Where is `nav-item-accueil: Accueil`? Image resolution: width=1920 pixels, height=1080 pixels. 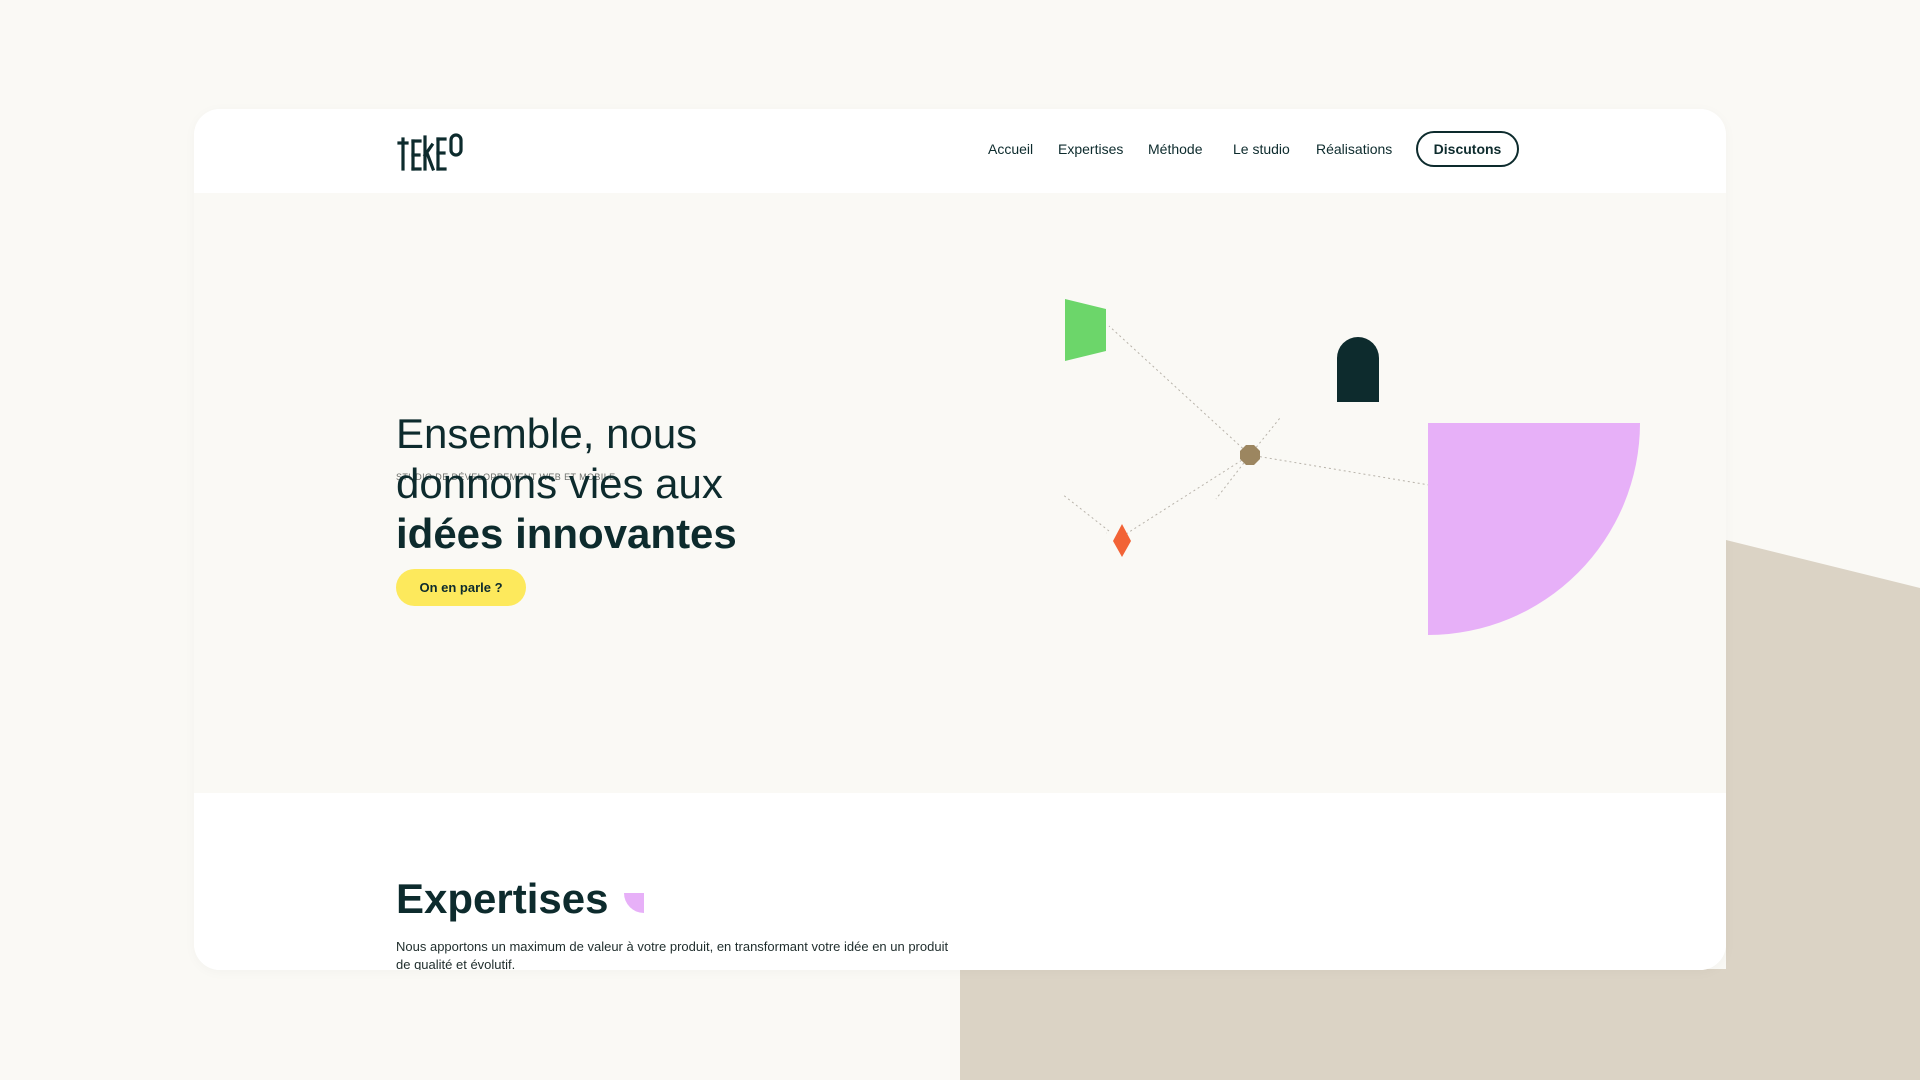
nav-item-accueil: Accueil is located at coordinates (1010, 149).